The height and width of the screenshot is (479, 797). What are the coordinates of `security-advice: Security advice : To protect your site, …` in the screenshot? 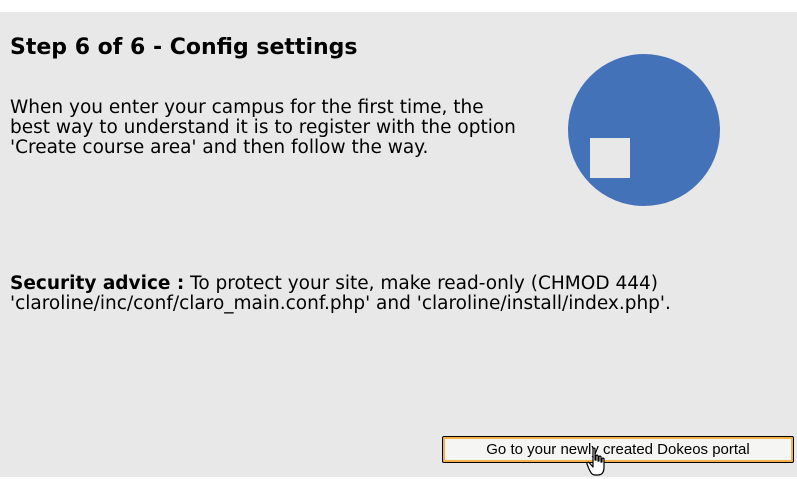 It's located at (397, 294).